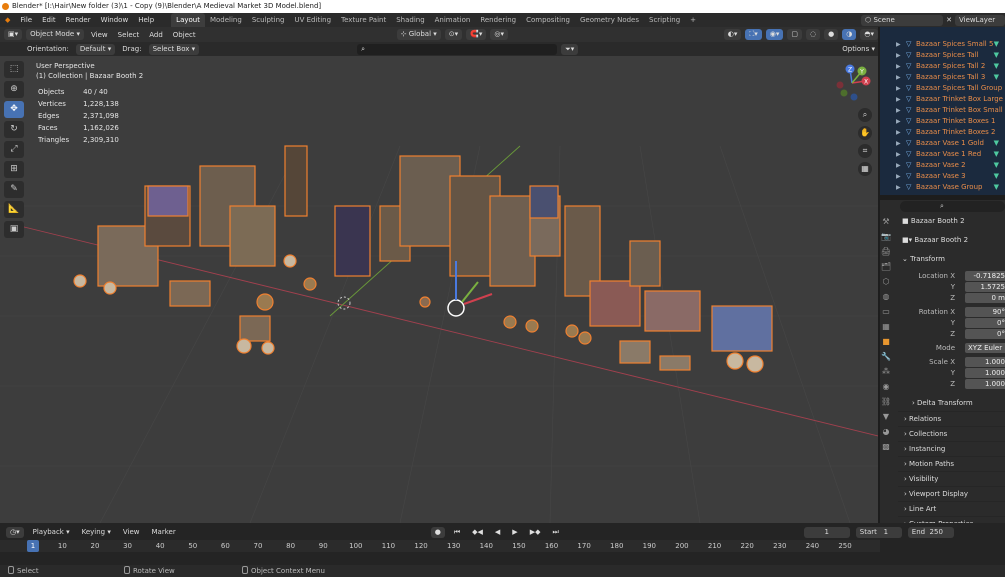 The width and height of the screenshot is (1005, 577). What do you see at coordinates (942, 110) in the screenshot?
I see `outliner-item: ▶ ▽ Bazaar Trinket Box Small` at bounding box center [942, 110].